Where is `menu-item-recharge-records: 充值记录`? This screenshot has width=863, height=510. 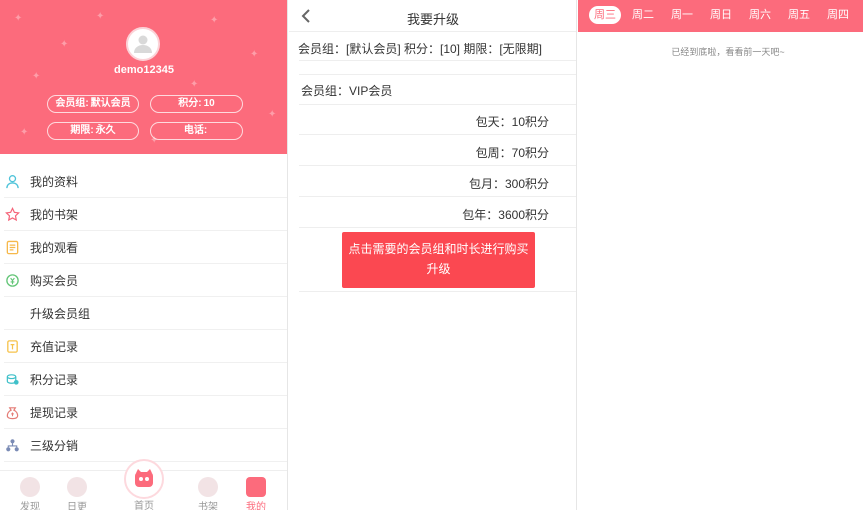
menu-item-recharge-records: 充值记录 is located at coordinates (145, 346).